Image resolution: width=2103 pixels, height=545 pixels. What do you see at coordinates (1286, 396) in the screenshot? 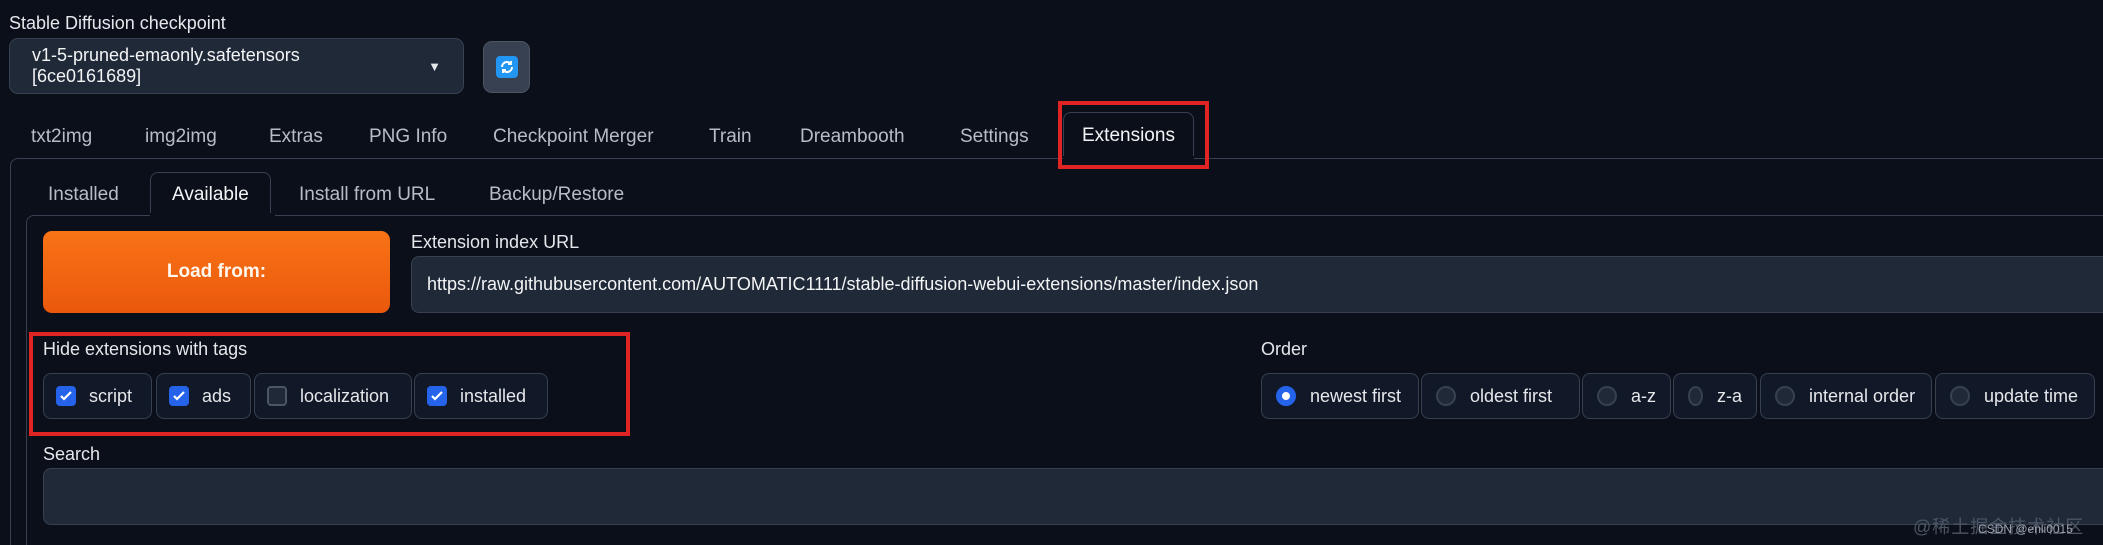
I see `radio-selected-icon` at bounding box center [1286, 396].